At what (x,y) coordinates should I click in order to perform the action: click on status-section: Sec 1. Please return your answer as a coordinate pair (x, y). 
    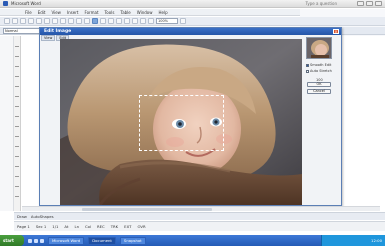
    Looking at the image, I should click on (41, 226).